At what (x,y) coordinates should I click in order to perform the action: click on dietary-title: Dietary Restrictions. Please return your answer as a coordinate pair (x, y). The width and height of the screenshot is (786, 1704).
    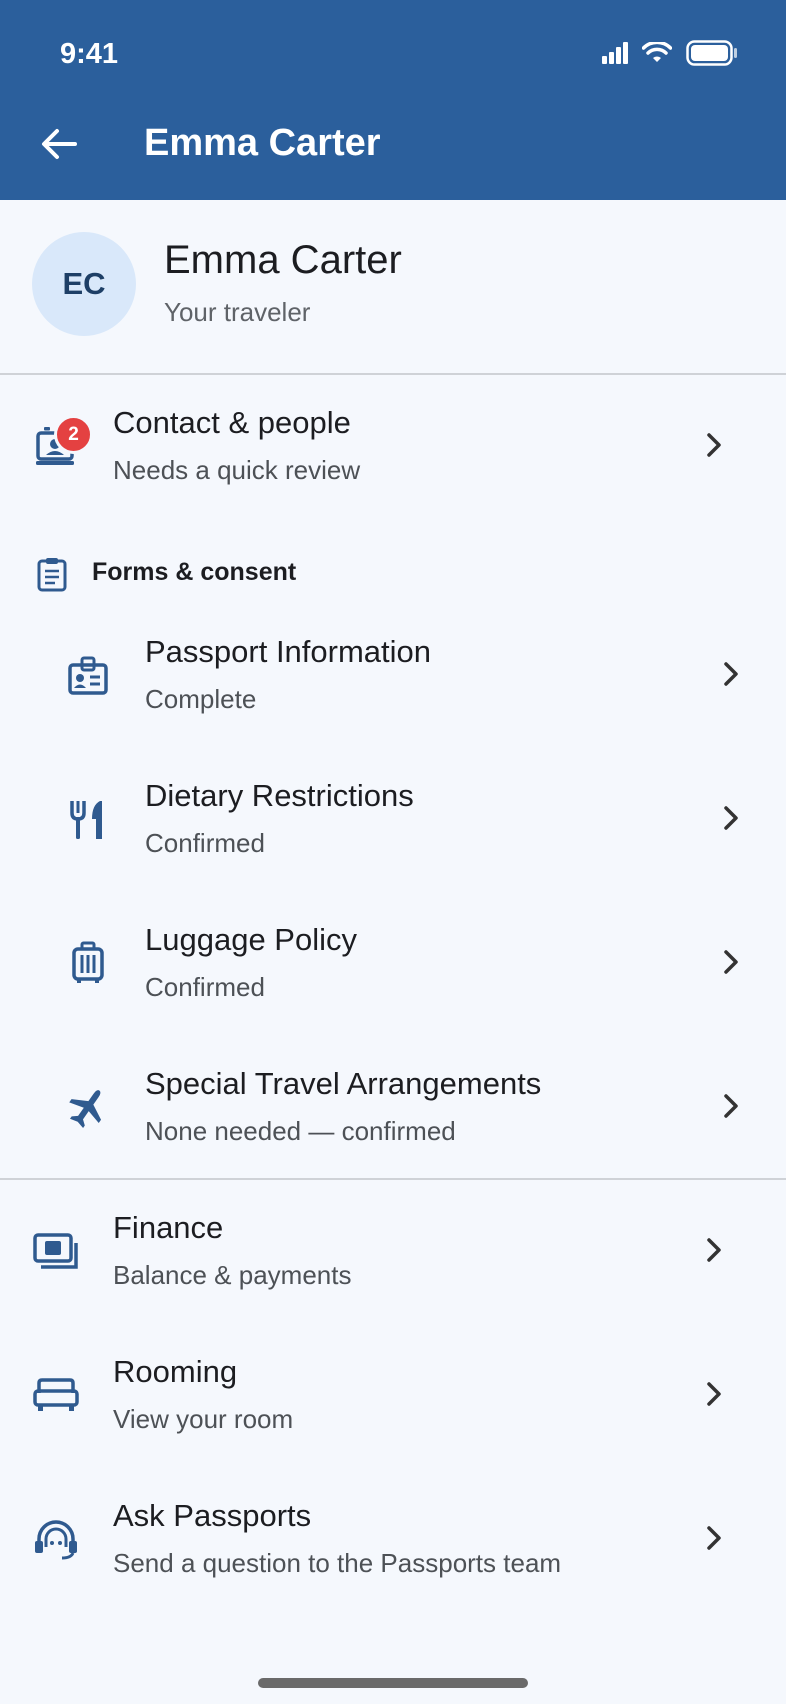
    Looking at the image, I should click on (279, 795).